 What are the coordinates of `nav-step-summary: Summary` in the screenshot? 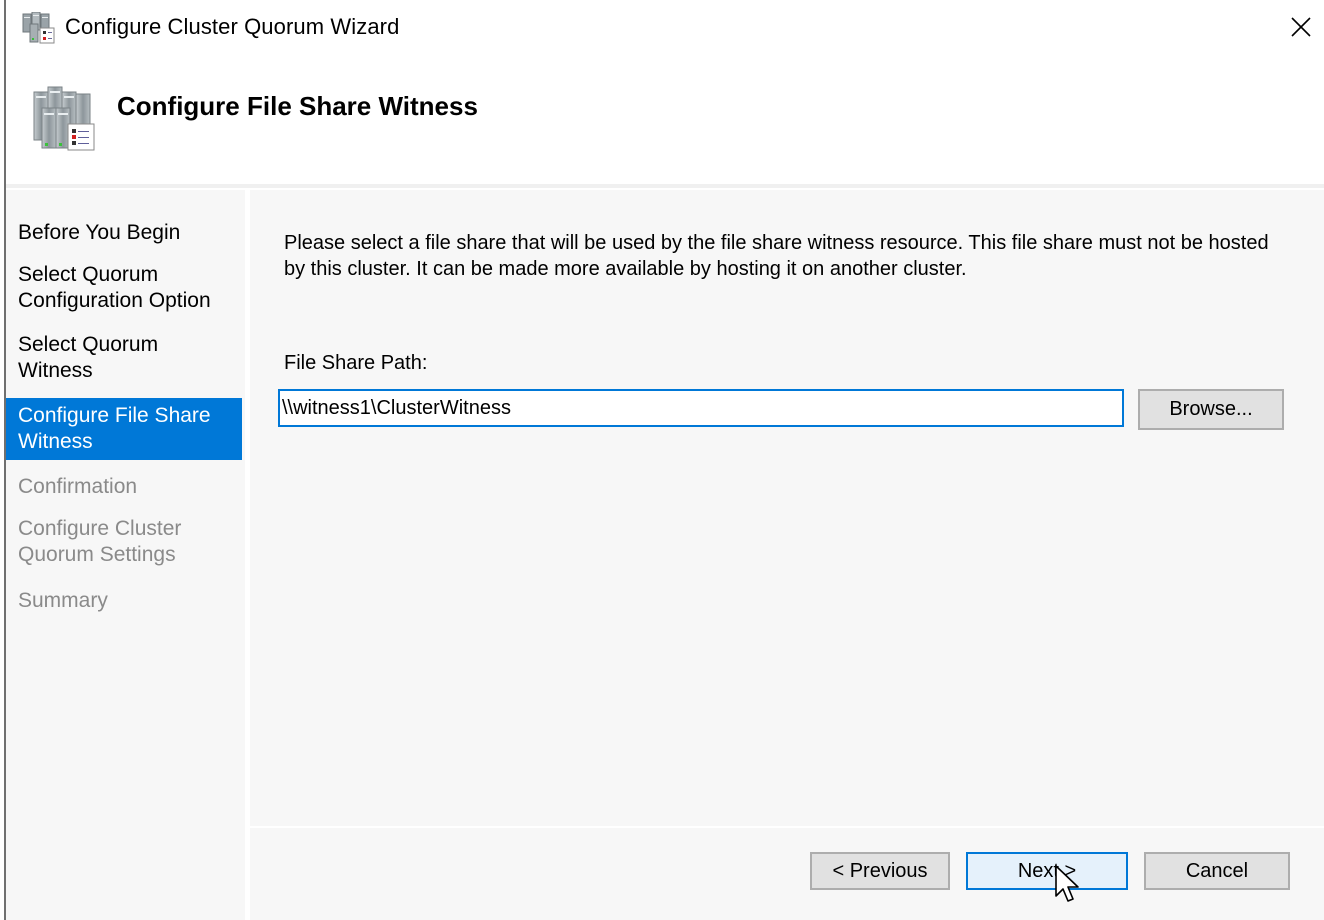 It's located at (63, 600).